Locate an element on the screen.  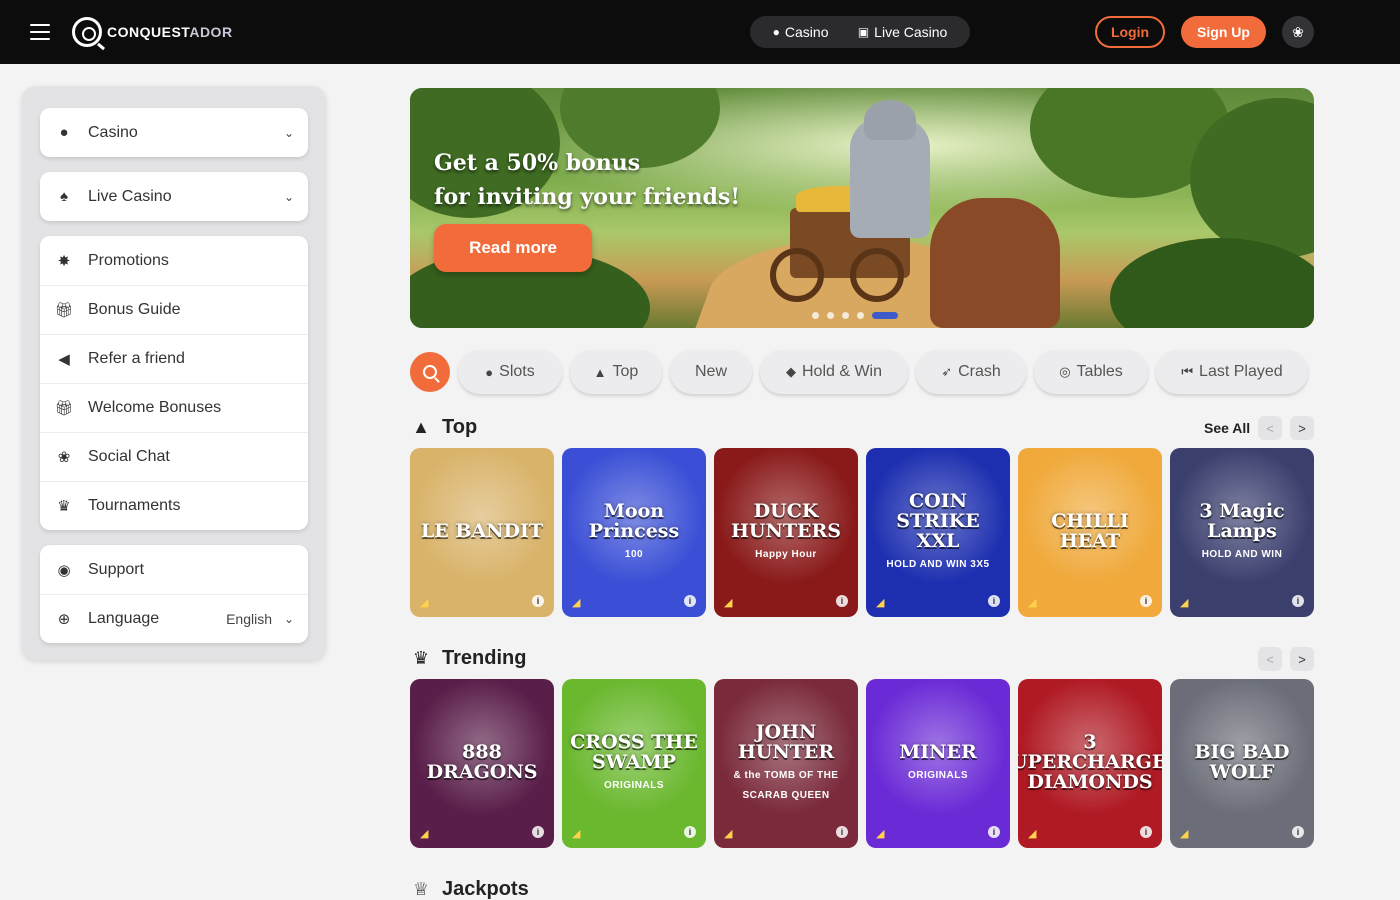
game-subtitle: & the TOMB OF THE SCARAB QUEEN is located at coordinates (786, 785).